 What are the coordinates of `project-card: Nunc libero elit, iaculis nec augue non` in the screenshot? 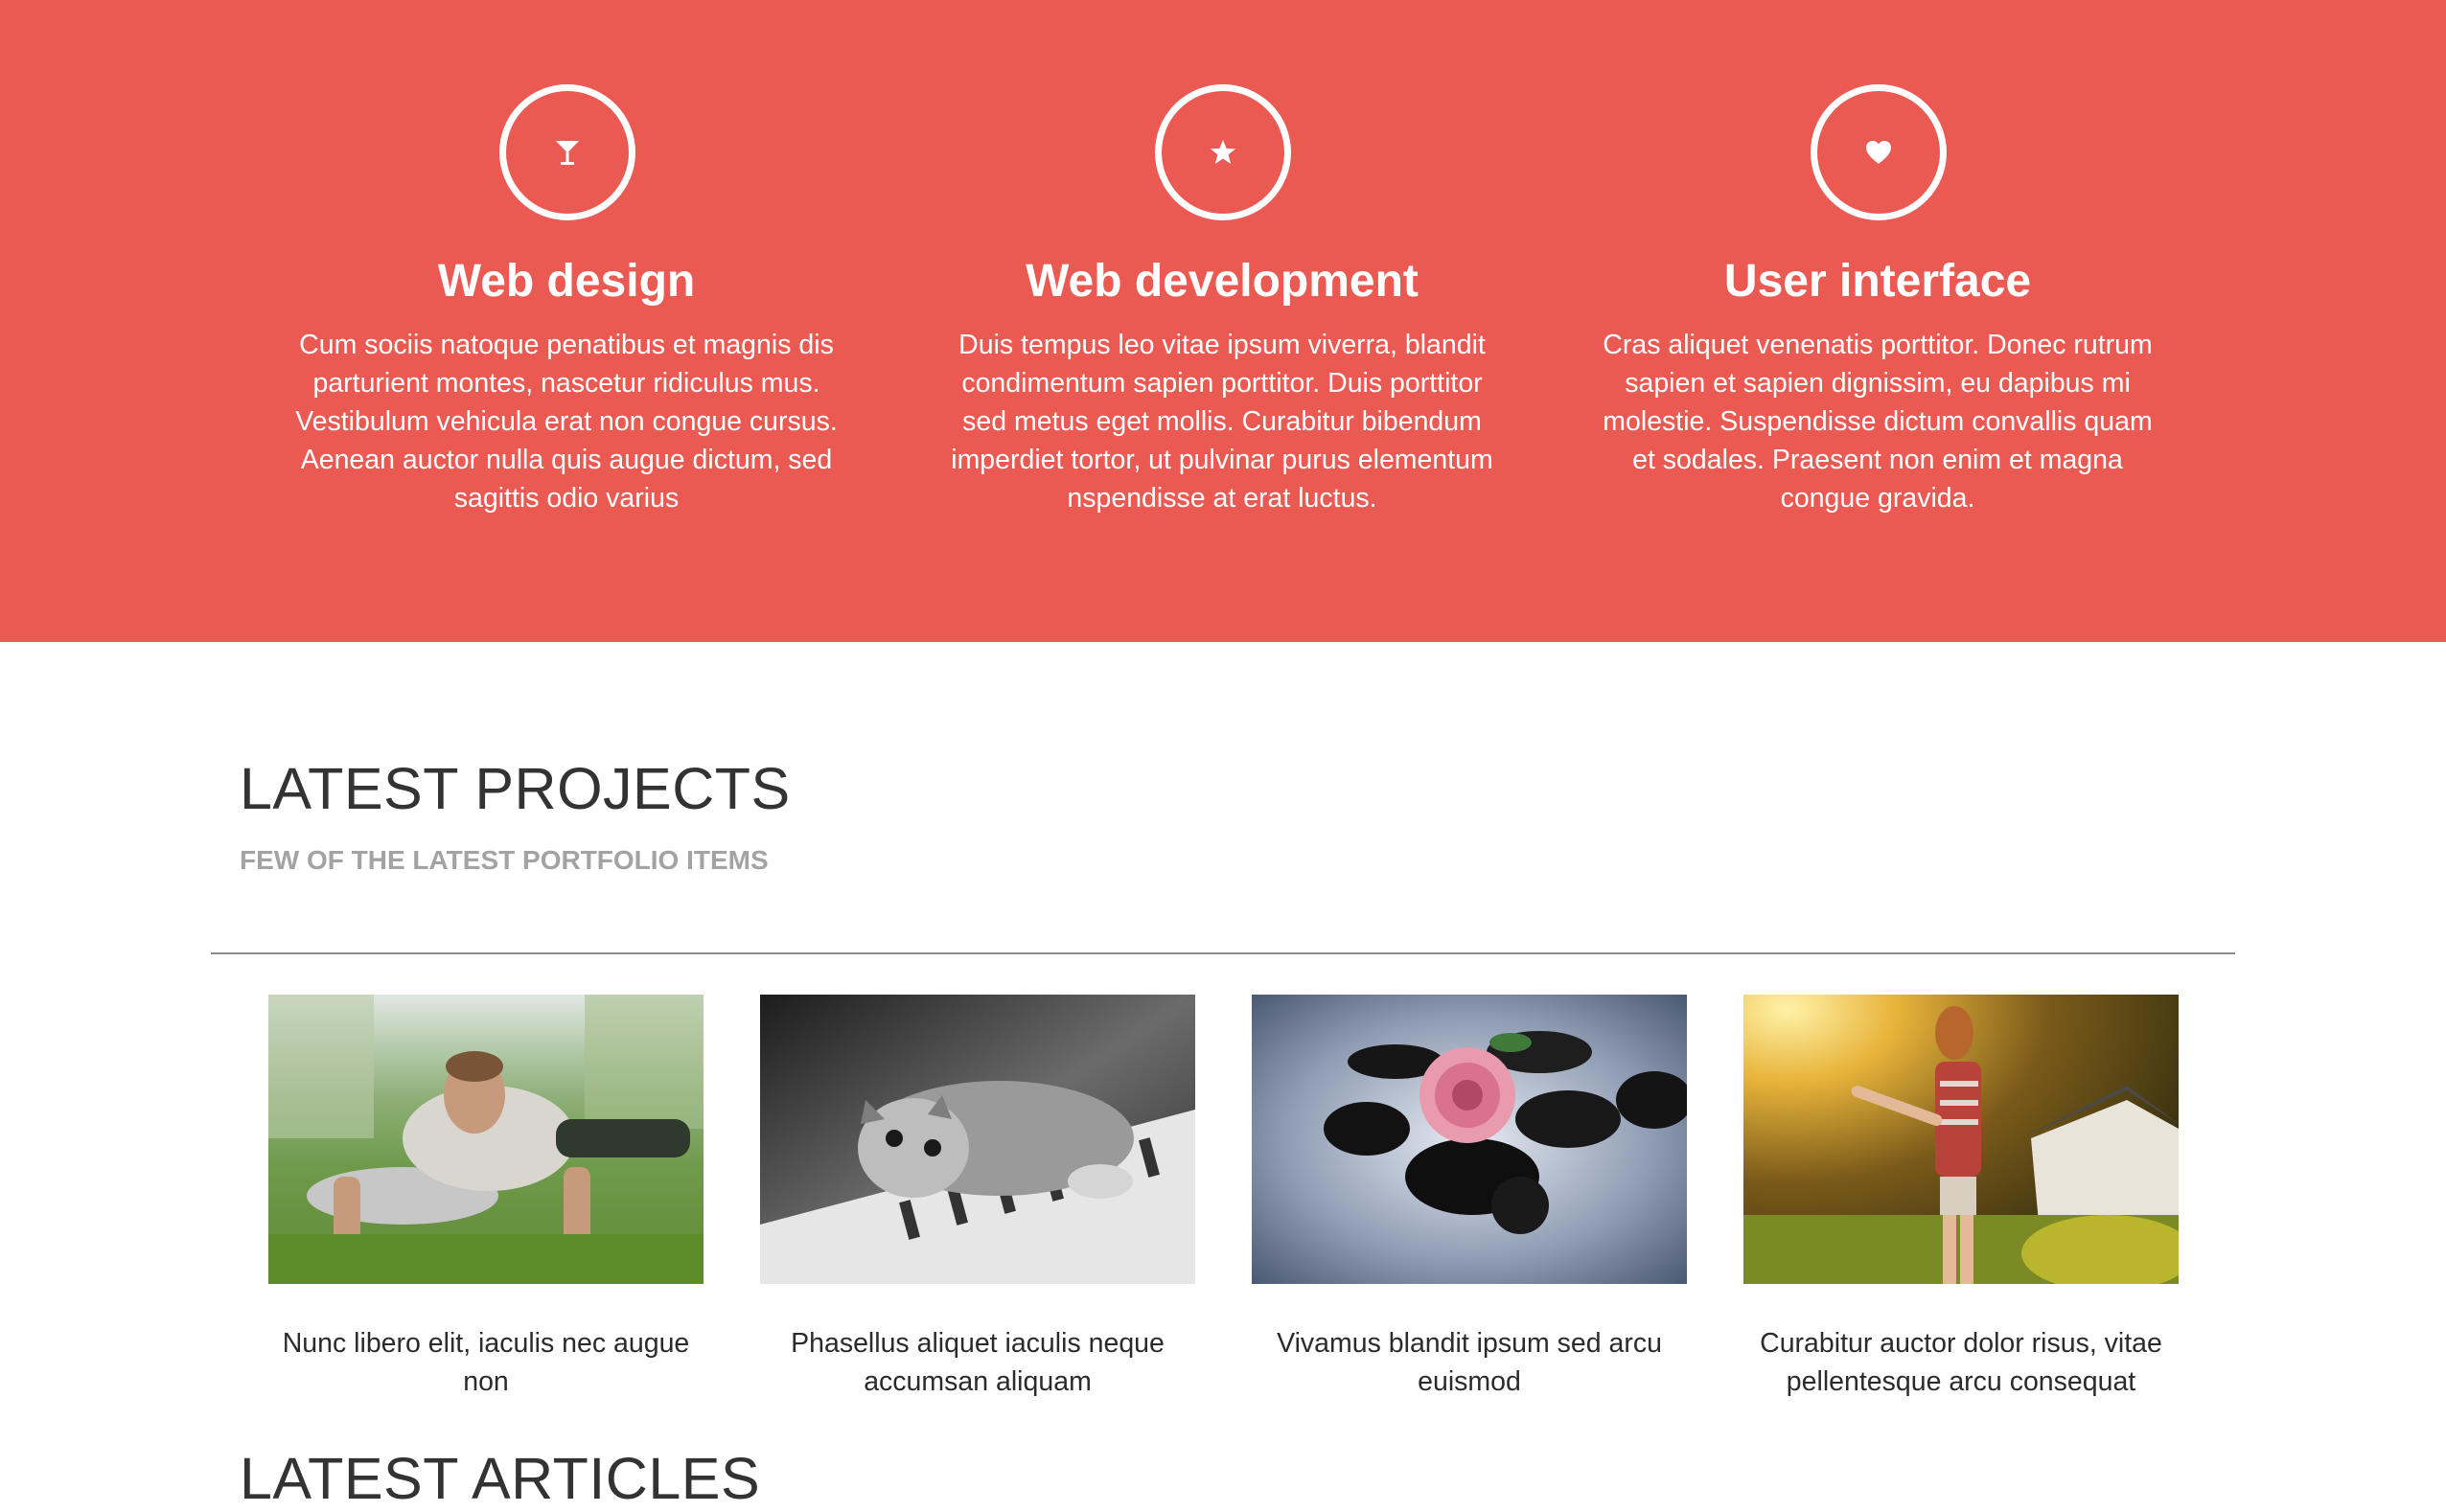 It's located at (486, 1198).